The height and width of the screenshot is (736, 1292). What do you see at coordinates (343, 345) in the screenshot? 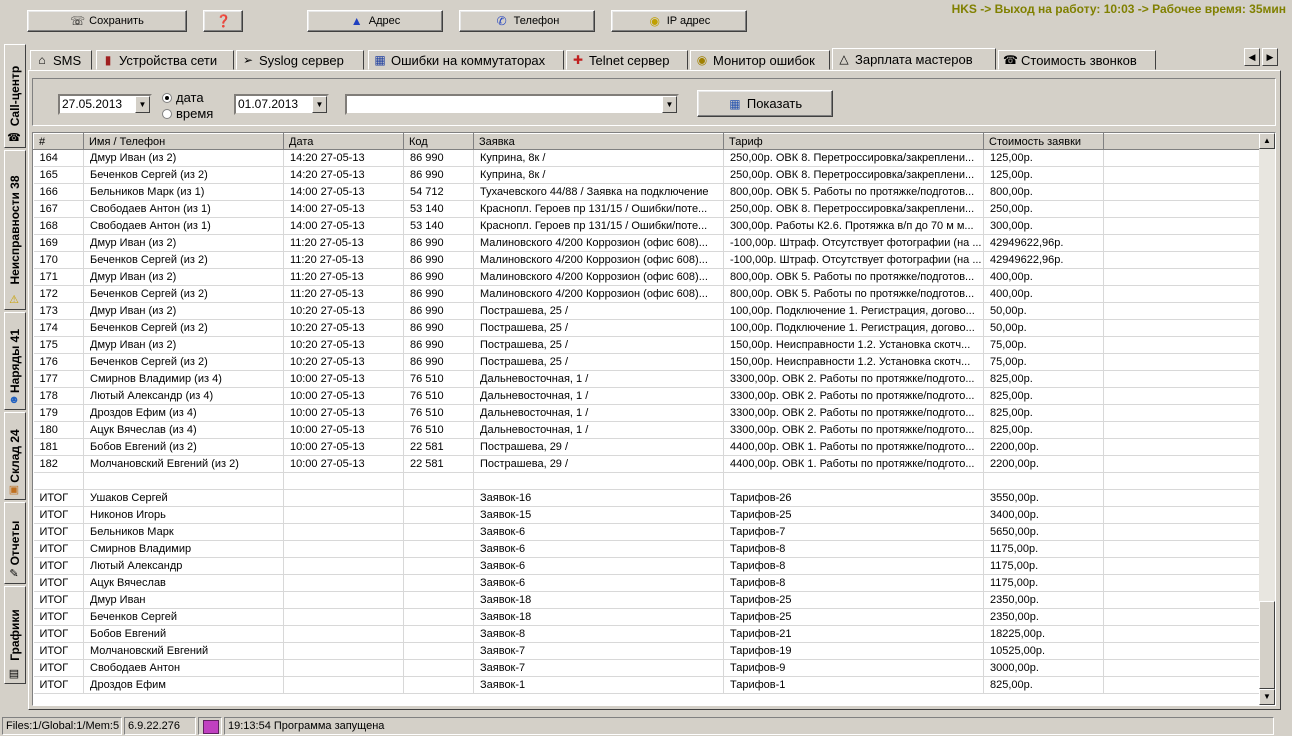
I see `table-cell: 10:20 27-05-13` at bounding box center [343, 345].